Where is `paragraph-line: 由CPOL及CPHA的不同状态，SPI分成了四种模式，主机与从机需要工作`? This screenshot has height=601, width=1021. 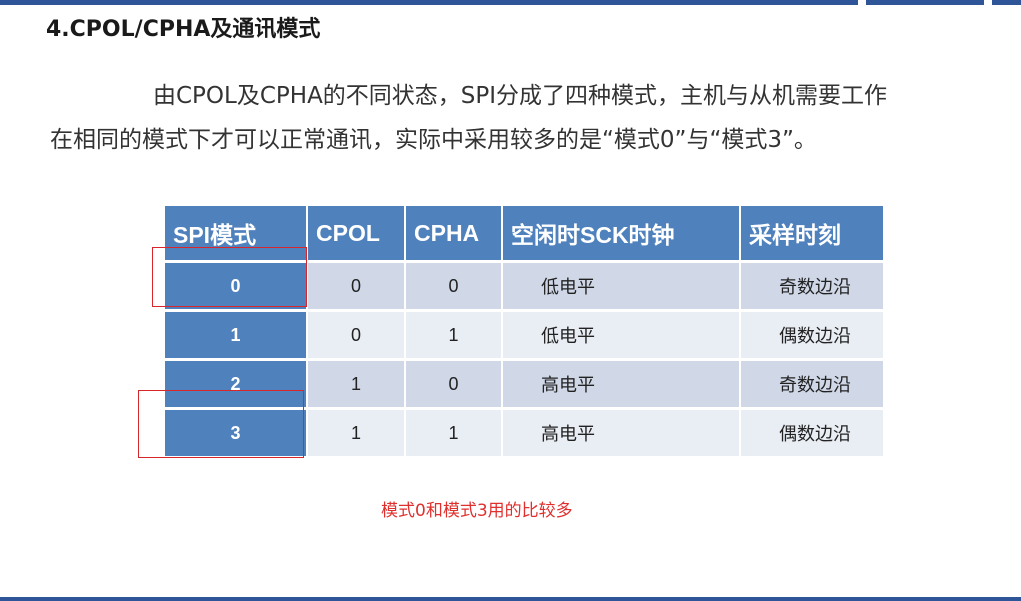
paragraph-line: 由CPOL及CPHA的不同状态，SPI分成了四种模式，主机与从机需要工作 is located at coordinates (520, 96).